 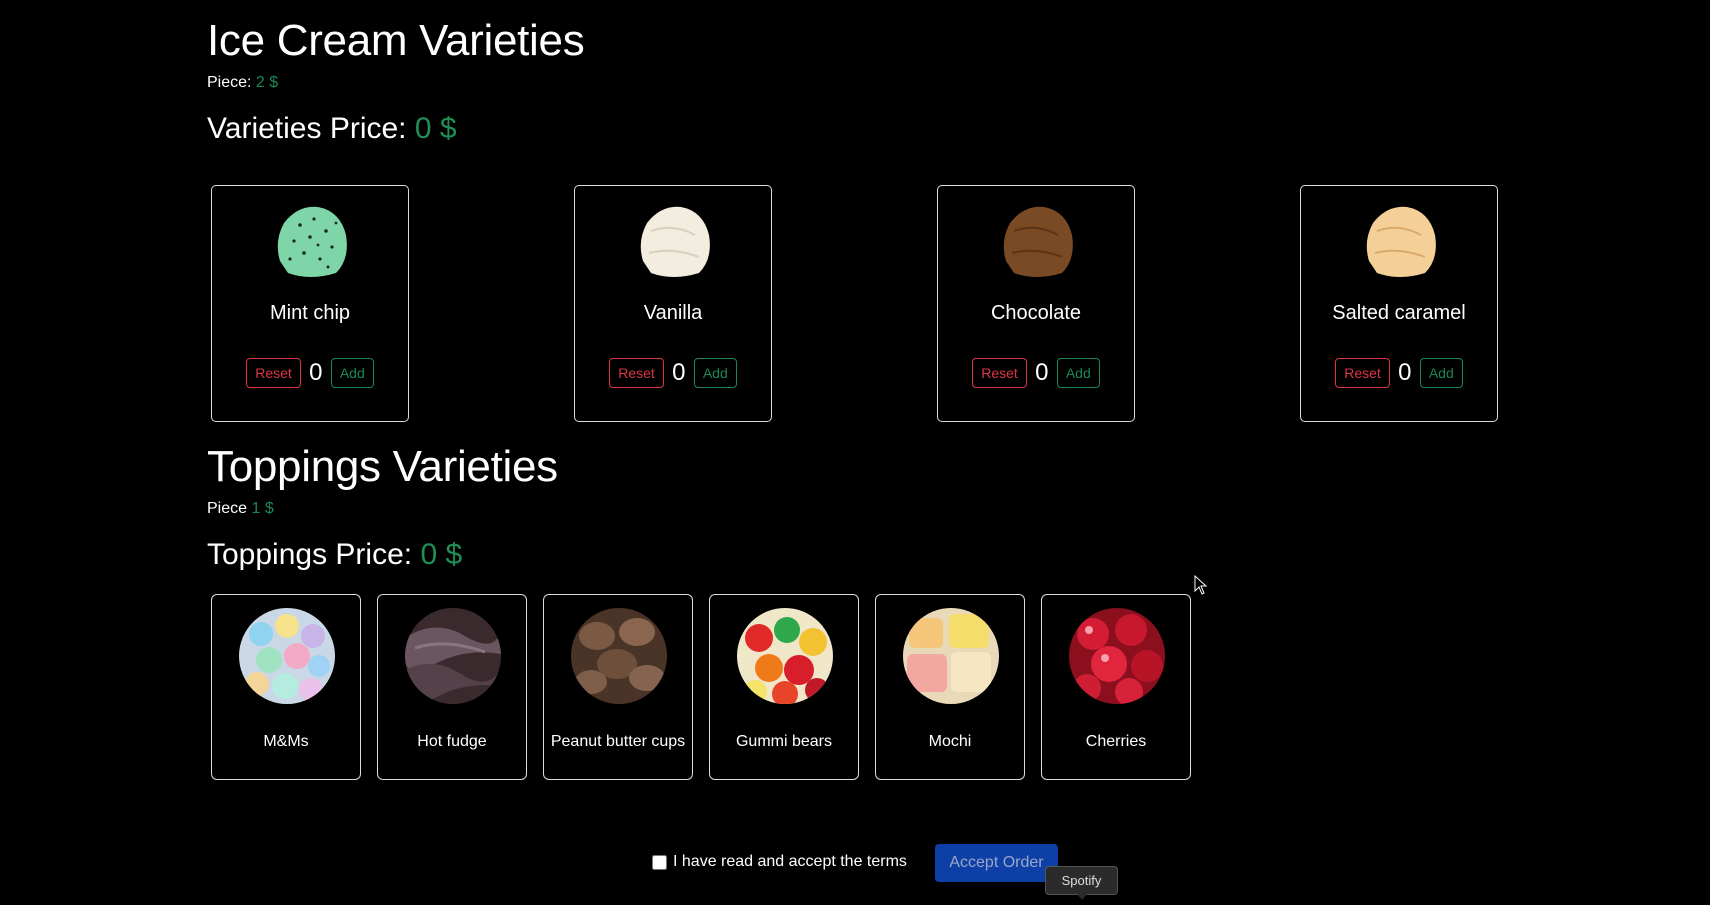 I want to click on terms-checkbox, so click(x=659, y=862).